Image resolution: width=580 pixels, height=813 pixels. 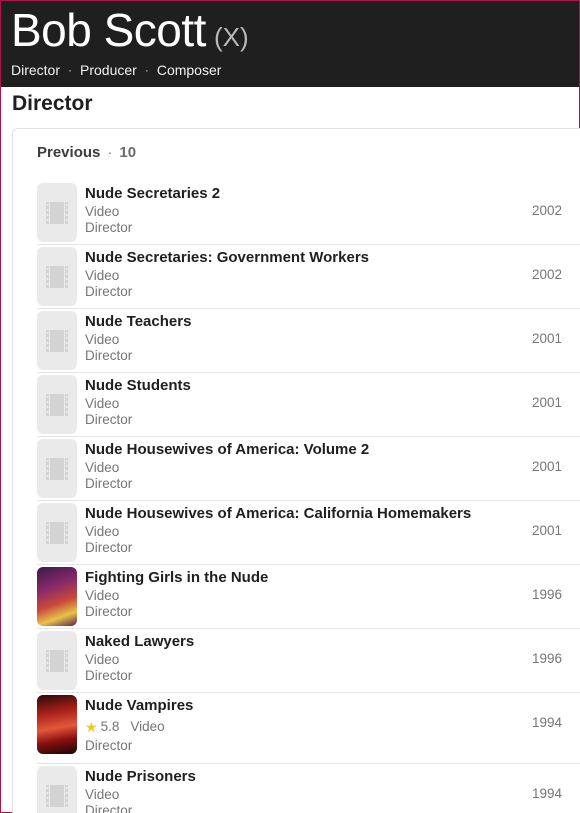 I want to click on credit-title: Nude Teachers, so click(x=138, y=322).